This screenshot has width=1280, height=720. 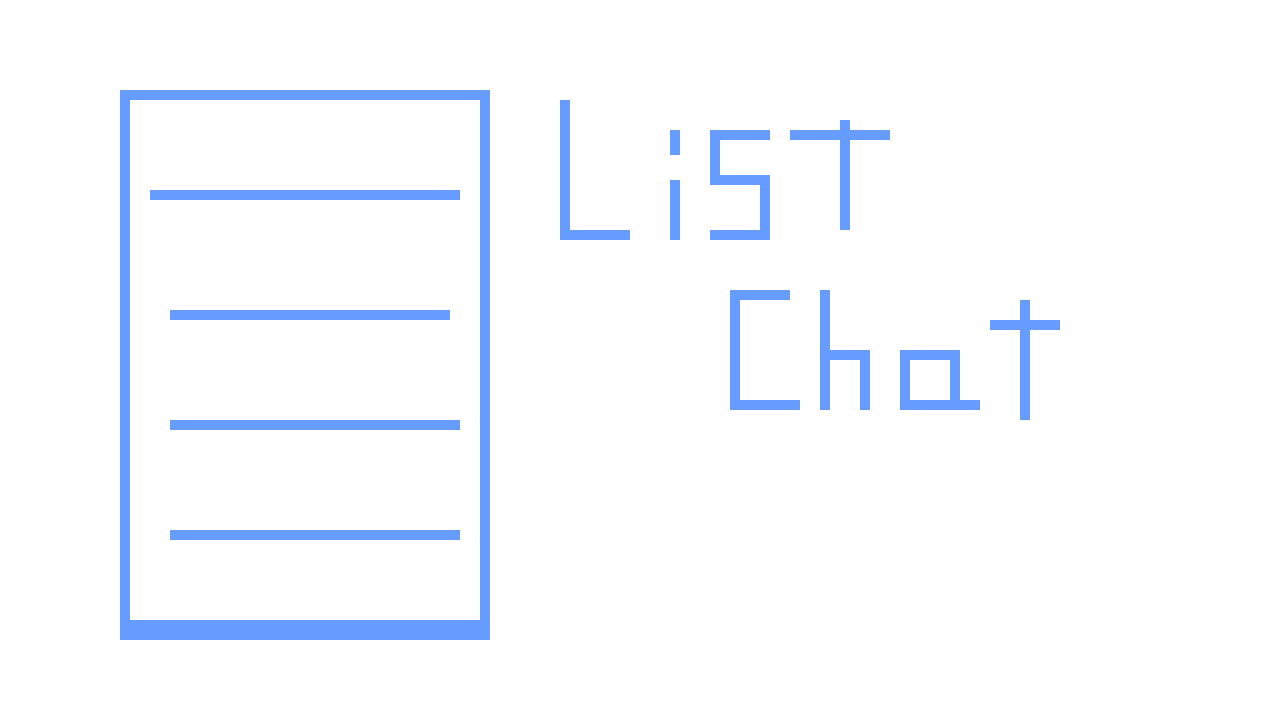 What do you see at coordinates (940, 380) in the screenshot?
I see `letter-a` at bounding box center [940, 380].